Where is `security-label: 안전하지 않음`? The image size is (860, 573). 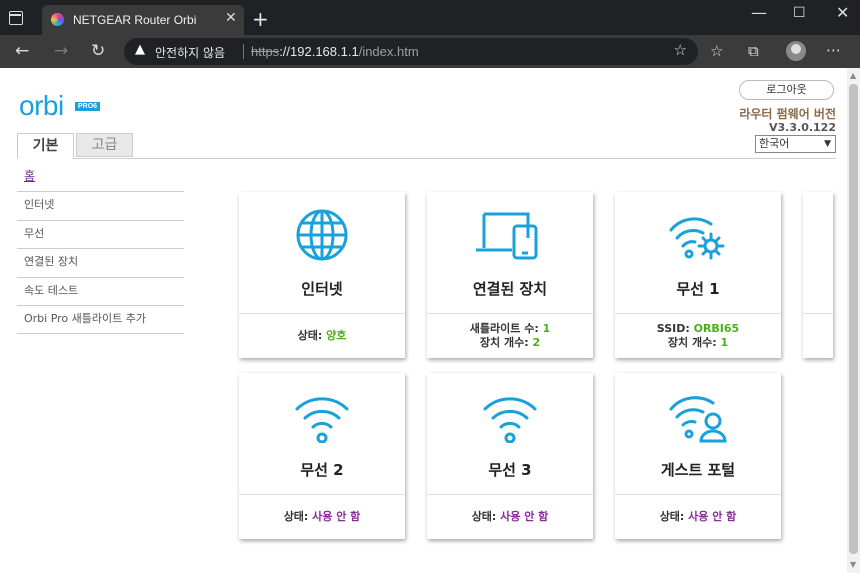 security-label: 안전하지 않음 is located at coordinates (190, 53).